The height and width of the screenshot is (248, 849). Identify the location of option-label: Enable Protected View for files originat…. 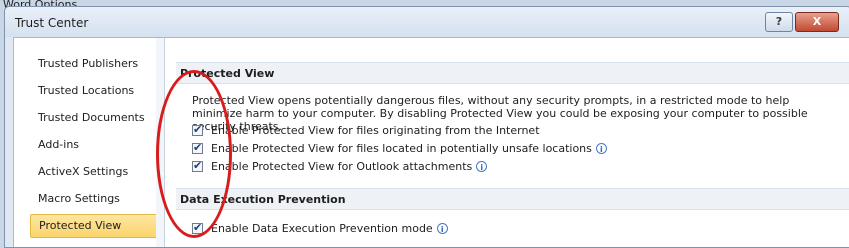
(375, 130).